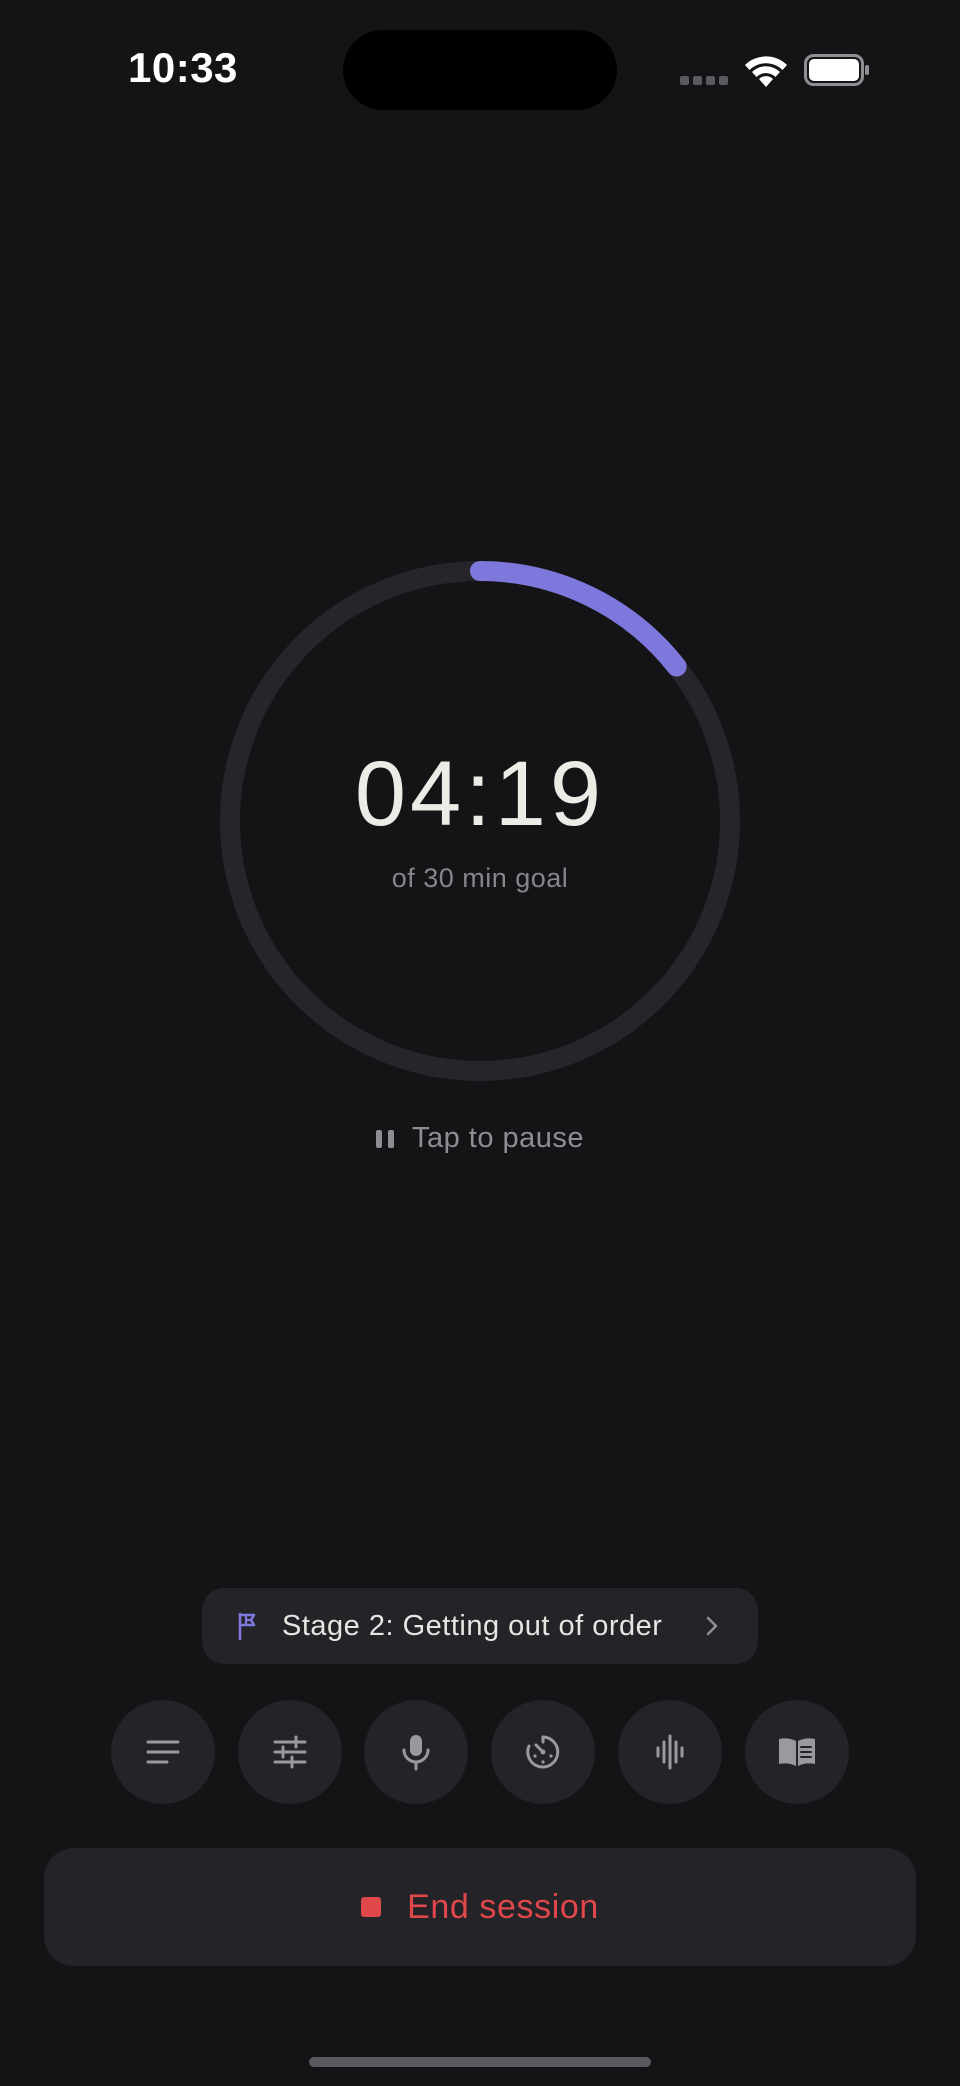 The image size is (960, 2086). I want to click on waveform-icon, so click(670, 1752).